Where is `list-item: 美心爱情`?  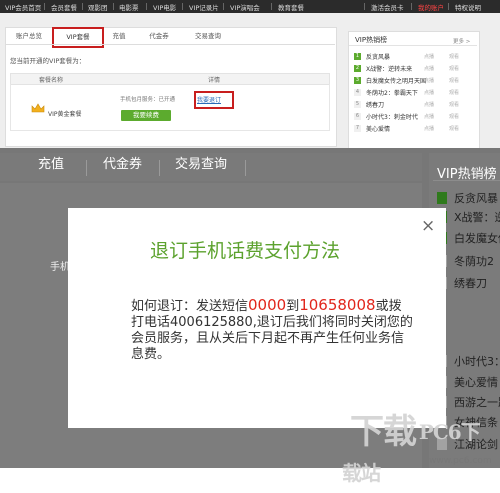
list-item: 美心爱情 is located at coordinates (468, 383).